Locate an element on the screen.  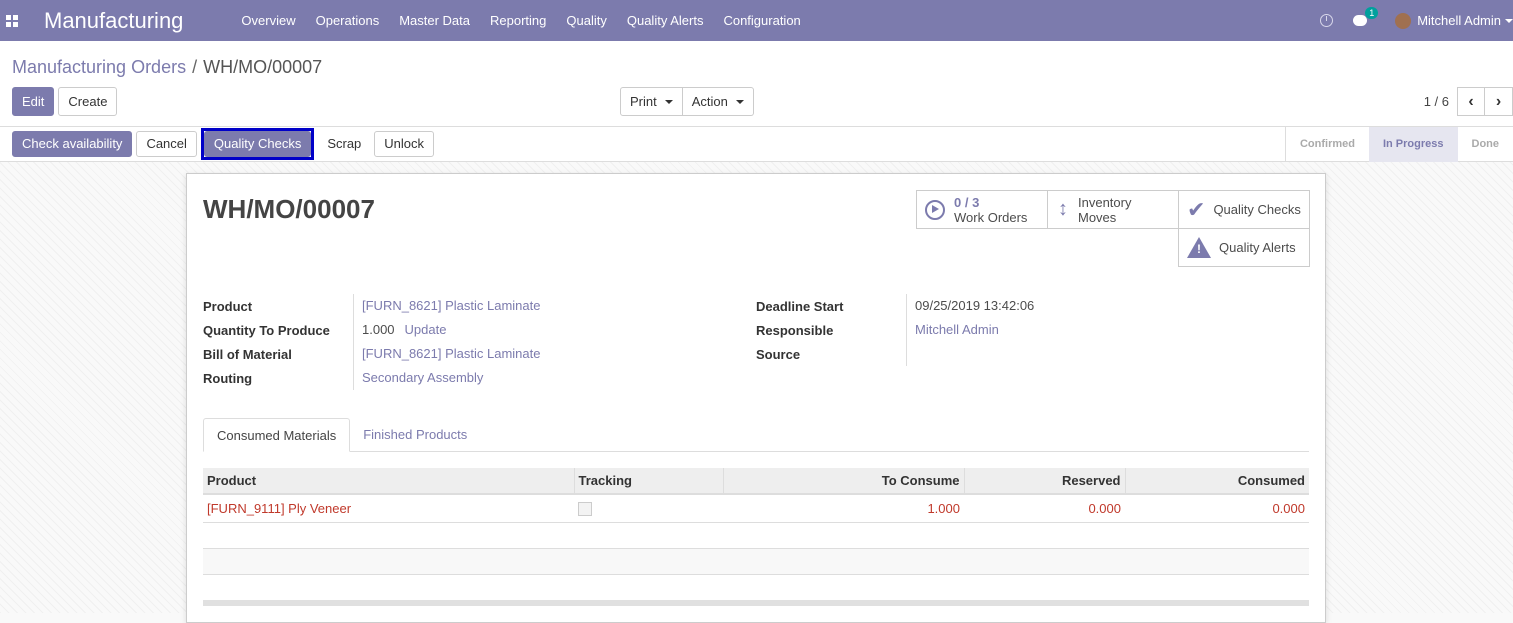
menu-item-operations: Operations is located at coordinates (348, 20).